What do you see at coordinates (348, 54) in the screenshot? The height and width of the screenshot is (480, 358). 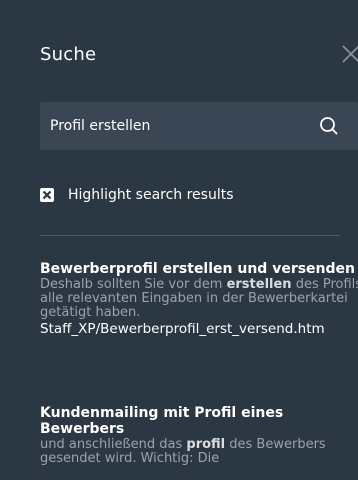 I see `close-icon` at bounding box center [348, 54].